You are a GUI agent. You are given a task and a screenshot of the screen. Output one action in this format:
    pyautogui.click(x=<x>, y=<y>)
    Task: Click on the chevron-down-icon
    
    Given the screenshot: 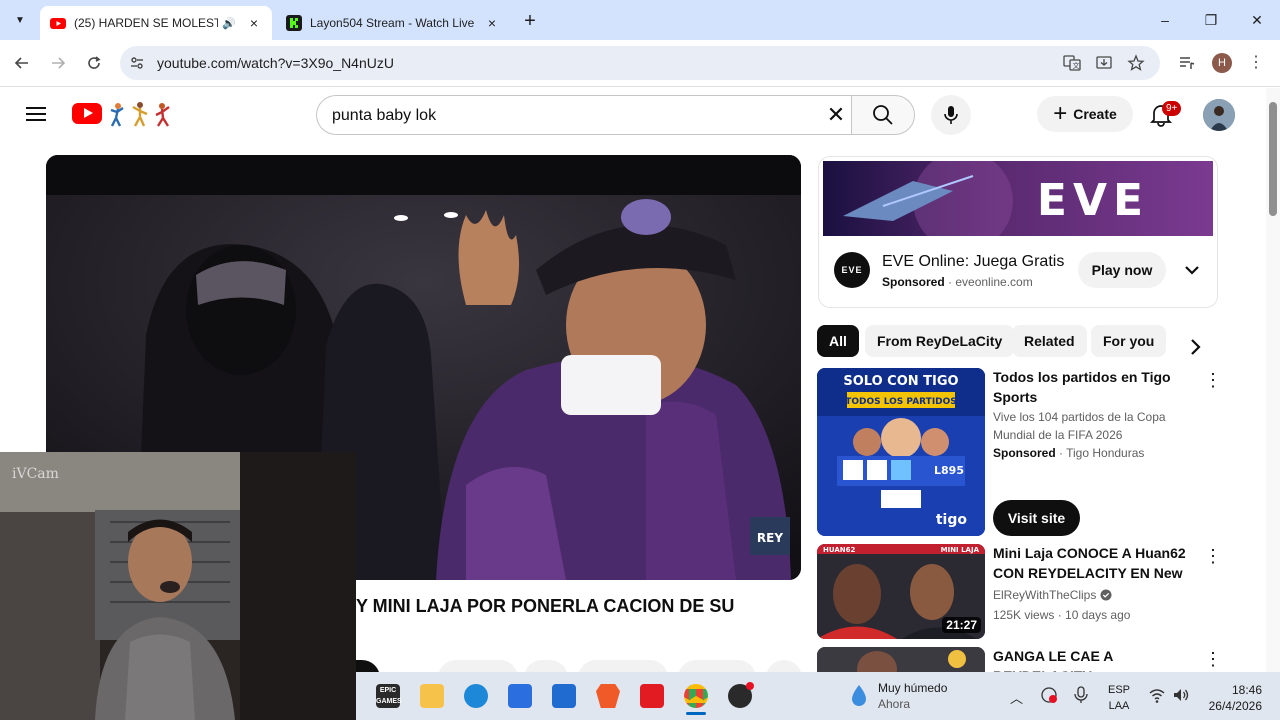 What is the action you would take?
    pyautogui.click(x=1192, y=270)
    